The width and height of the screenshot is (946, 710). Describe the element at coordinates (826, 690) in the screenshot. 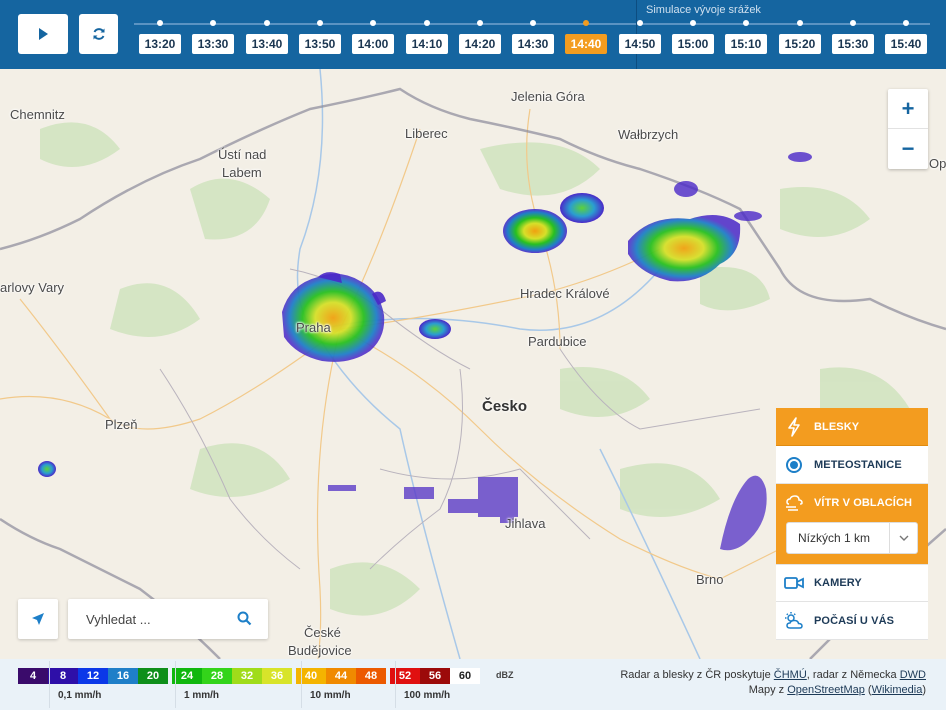

I see `osm-link: OpenStreetMap` at that location.